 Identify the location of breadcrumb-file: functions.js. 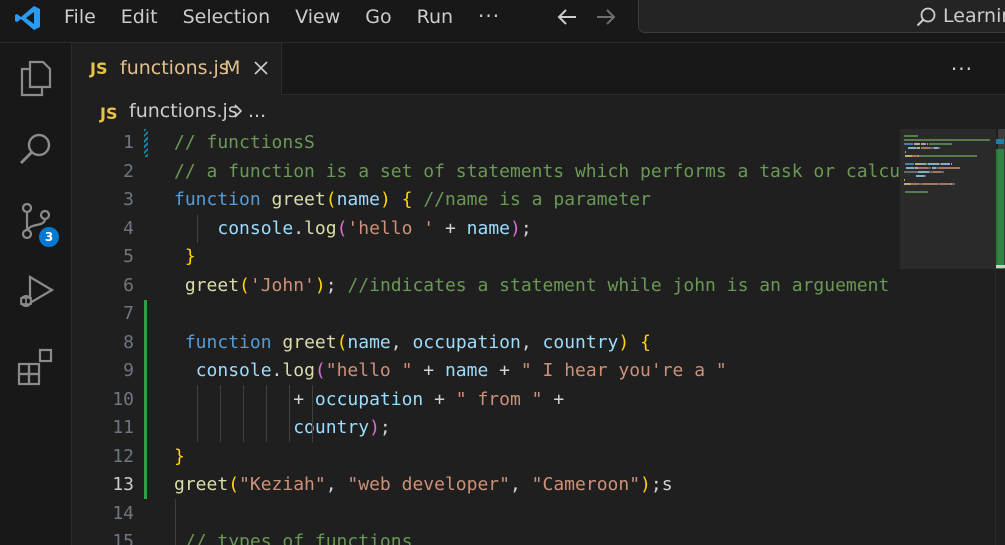
(183, 111).